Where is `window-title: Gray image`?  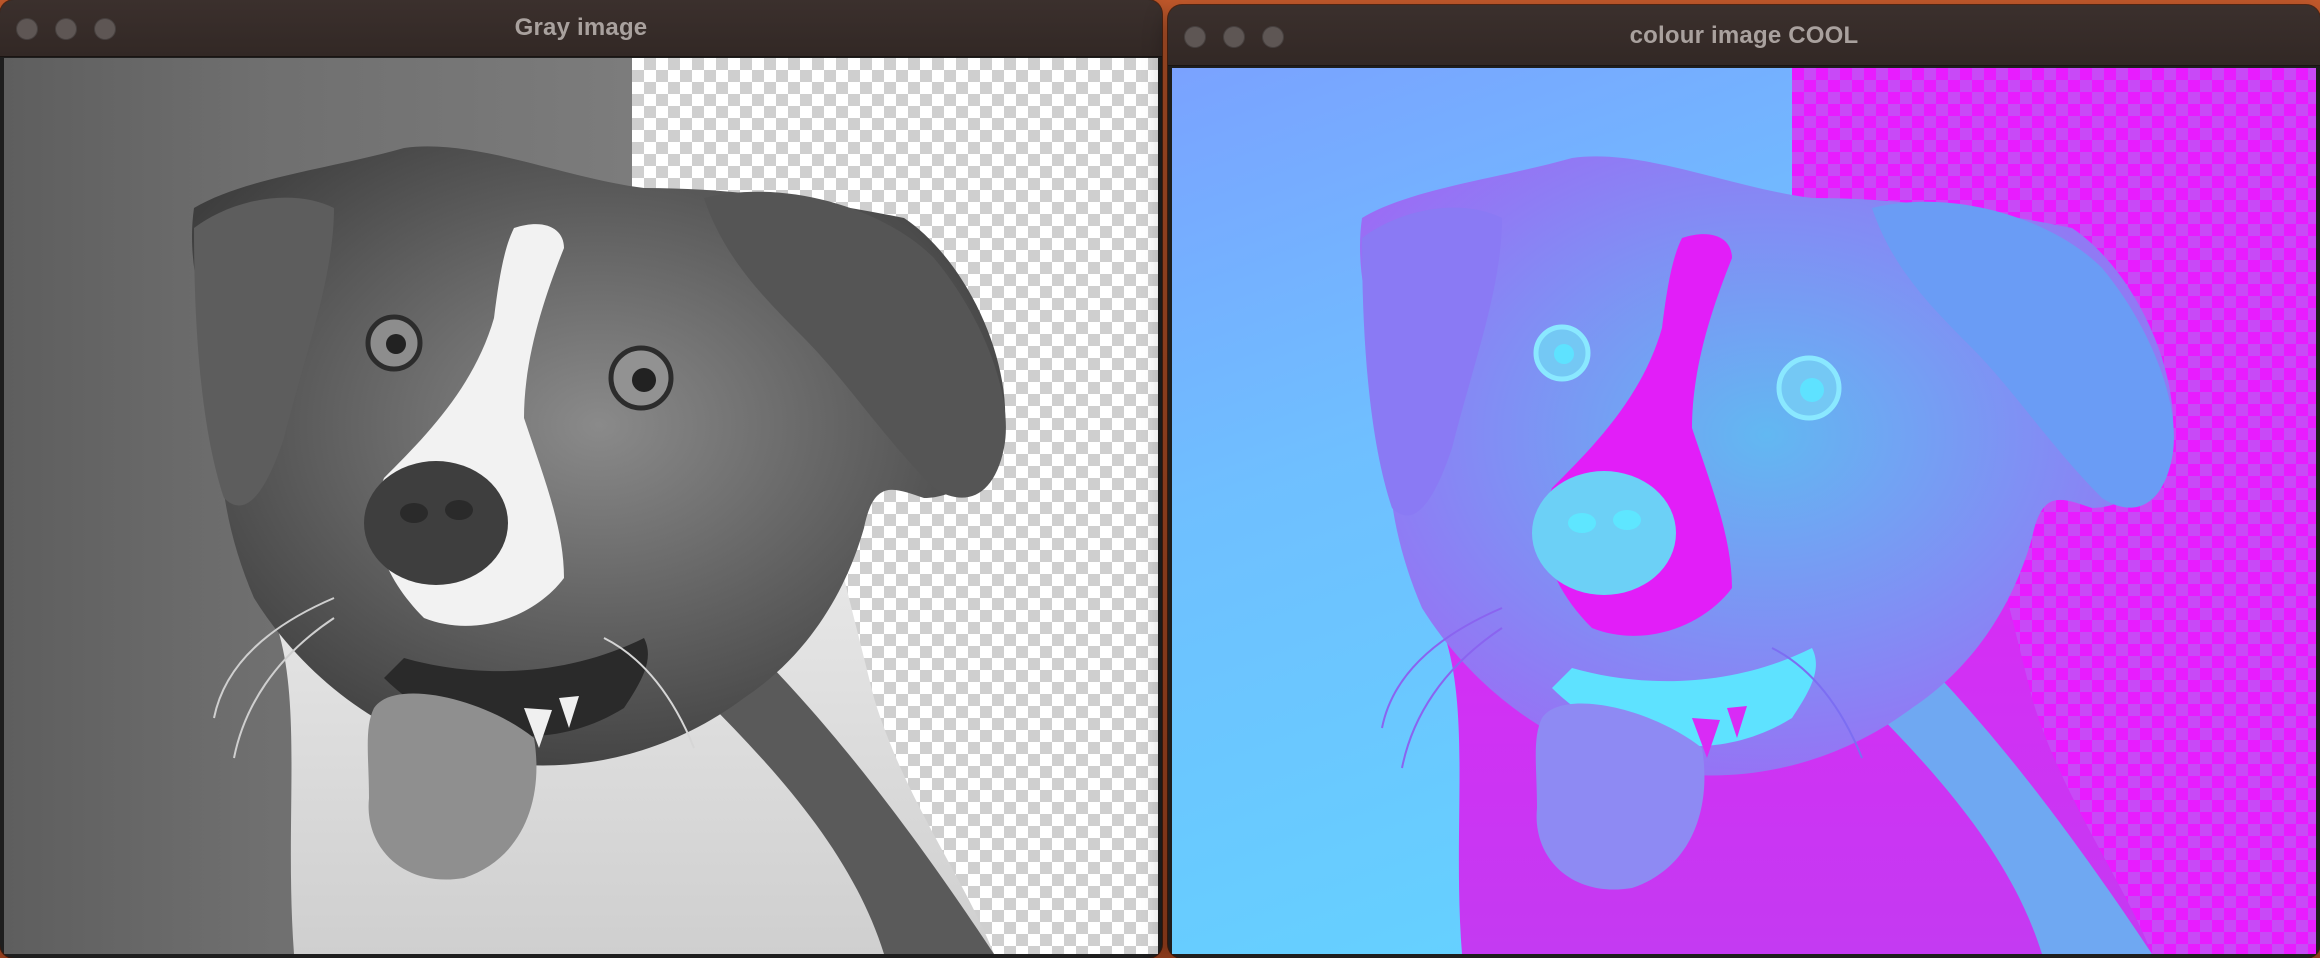 window-title: Gray image is located at coordinates (581, 27).